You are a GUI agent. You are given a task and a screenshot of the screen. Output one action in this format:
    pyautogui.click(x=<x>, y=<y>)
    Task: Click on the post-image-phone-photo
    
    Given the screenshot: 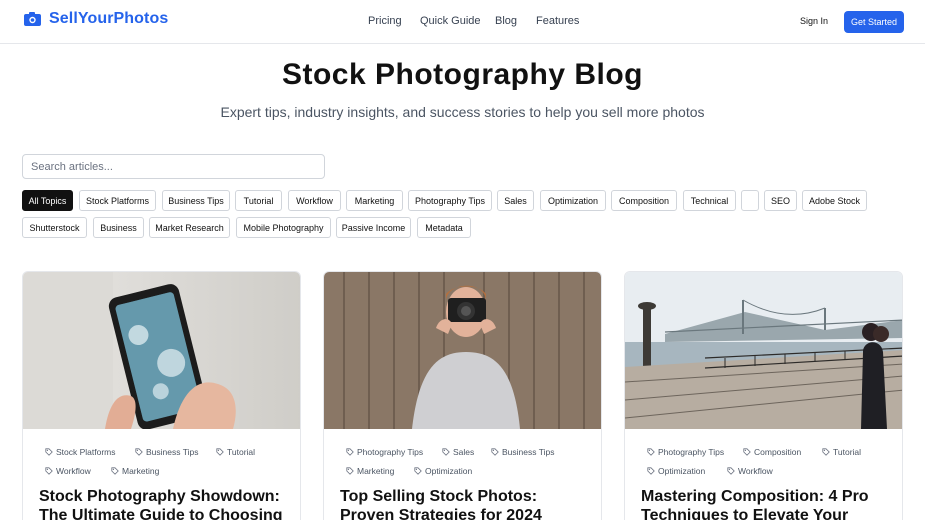 What is the action you would take?
    pyautogui.click(x=161, y=350)
    